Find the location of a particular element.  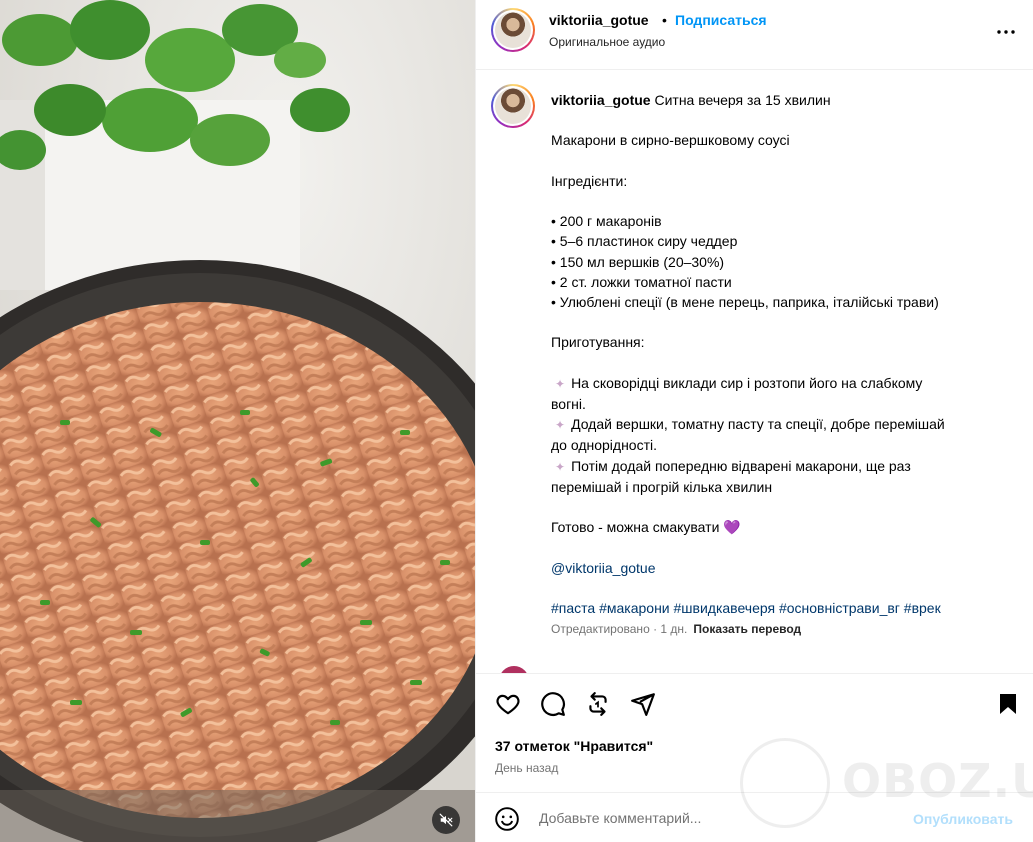

emoji-icon is located at coordinates (507, 819).